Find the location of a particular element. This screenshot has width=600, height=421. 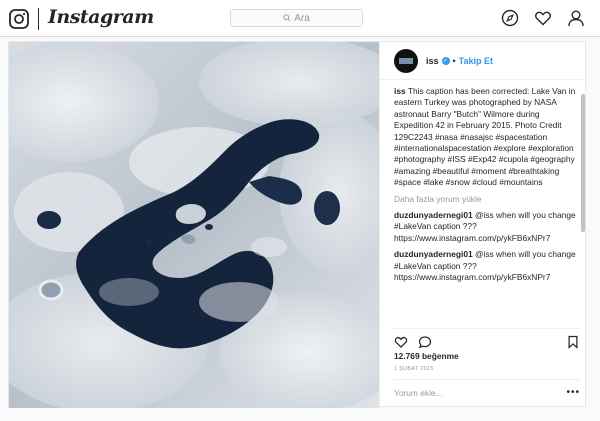

search-placeholder: Ara is located at coordinates (302, 18).